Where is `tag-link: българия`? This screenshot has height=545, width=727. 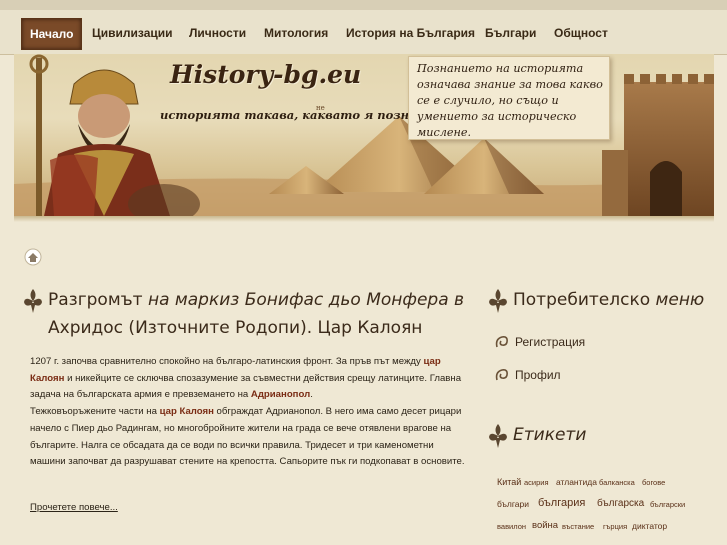 tag-link: българия is located at coordinates (561, 503).